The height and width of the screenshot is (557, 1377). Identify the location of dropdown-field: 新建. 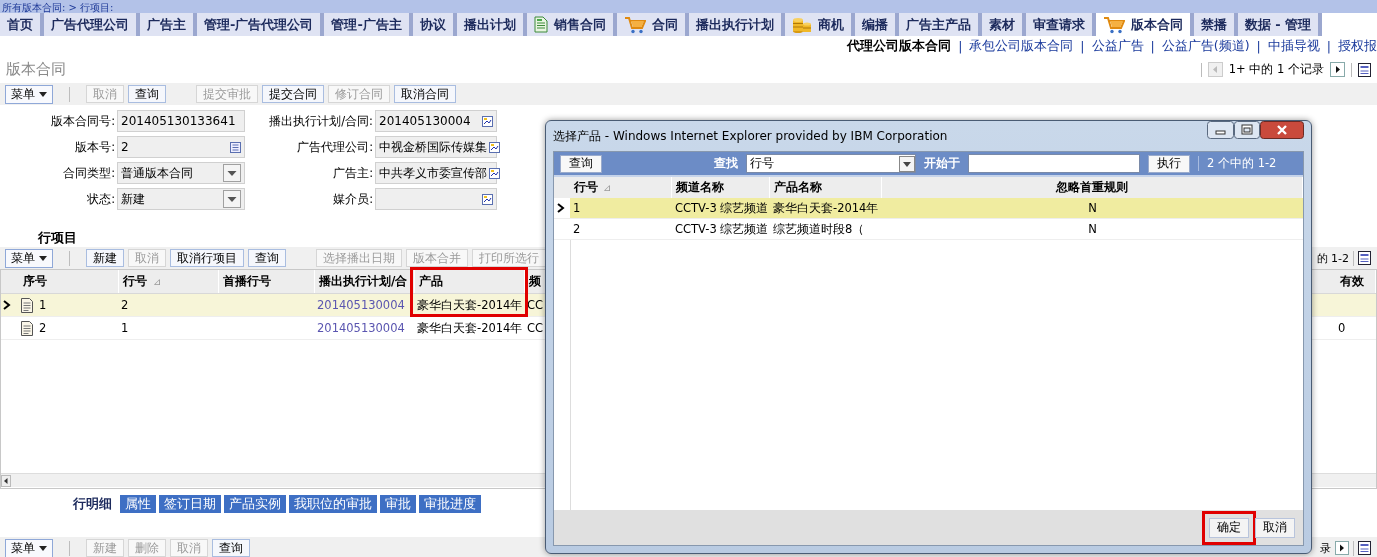
(181, 199).